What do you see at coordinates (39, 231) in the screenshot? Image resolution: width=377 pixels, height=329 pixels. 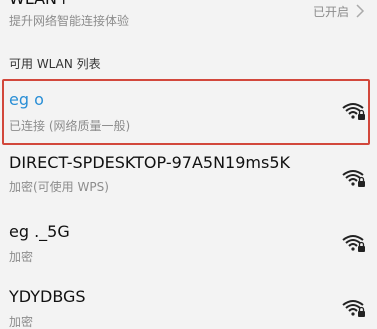 I see `network-name: eg ._5G` at bounding box center [39, 231].